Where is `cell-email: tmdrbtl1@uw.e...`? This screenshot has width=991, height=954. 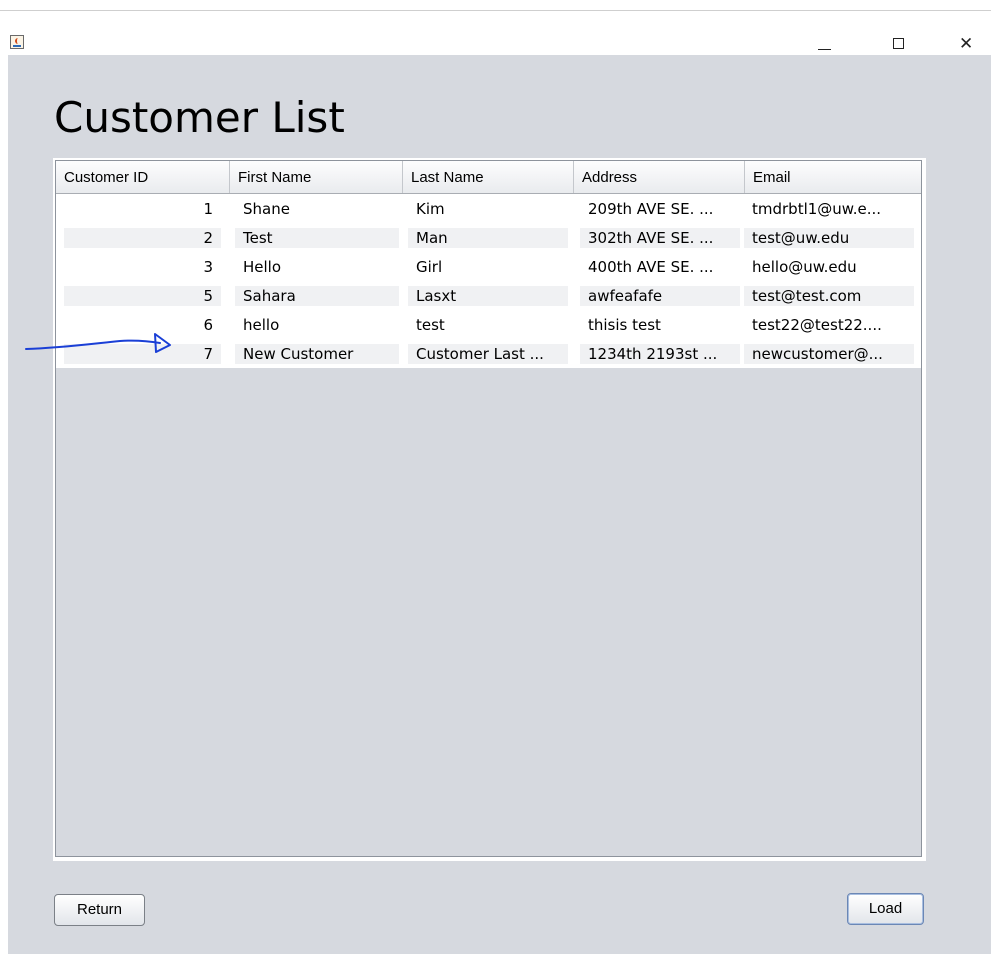
cell-email: tmdrbtl1@uw.e... is located at coordinates (816, 209).